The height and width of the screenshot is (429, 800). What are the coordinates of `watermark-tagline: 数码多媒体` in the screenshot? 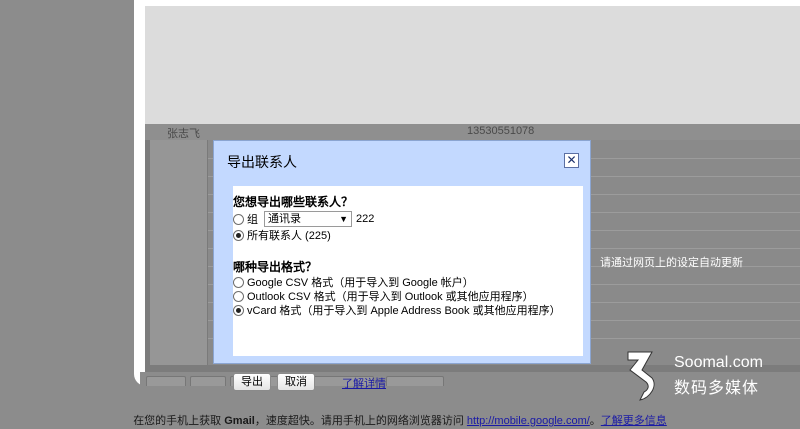 It's located at (717, 388).